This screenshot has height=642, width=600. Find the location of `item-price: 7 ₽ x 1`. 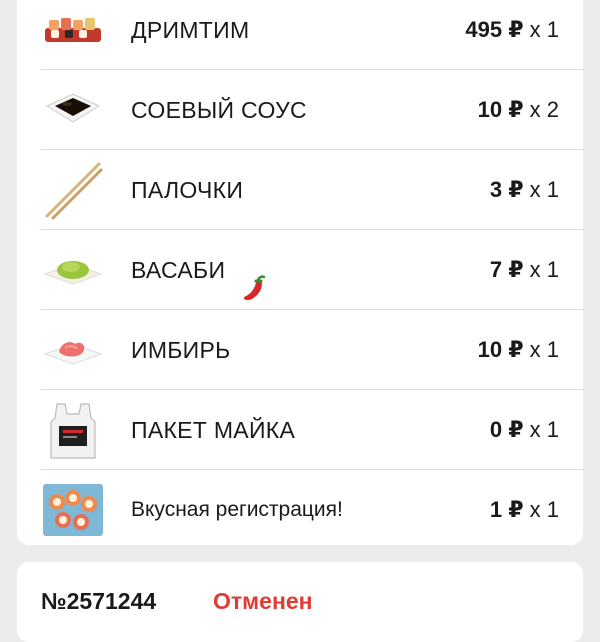

item-price: 7 ₽ x 1 is located at coordinates (524, 270).